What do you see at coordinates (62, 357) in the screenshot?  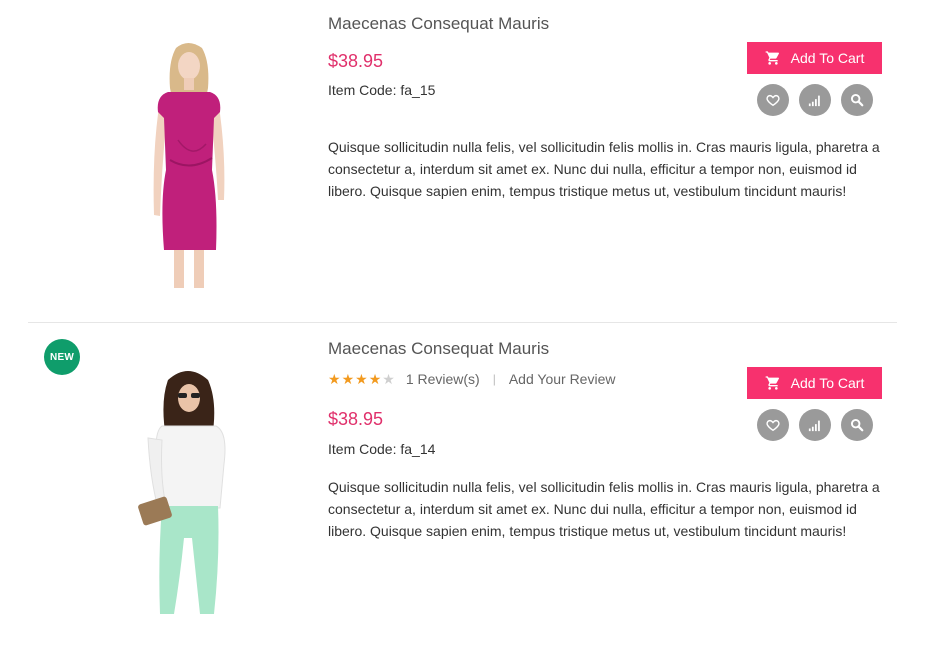 I see `new-badge: NEW` at bounding box center [62, 357].